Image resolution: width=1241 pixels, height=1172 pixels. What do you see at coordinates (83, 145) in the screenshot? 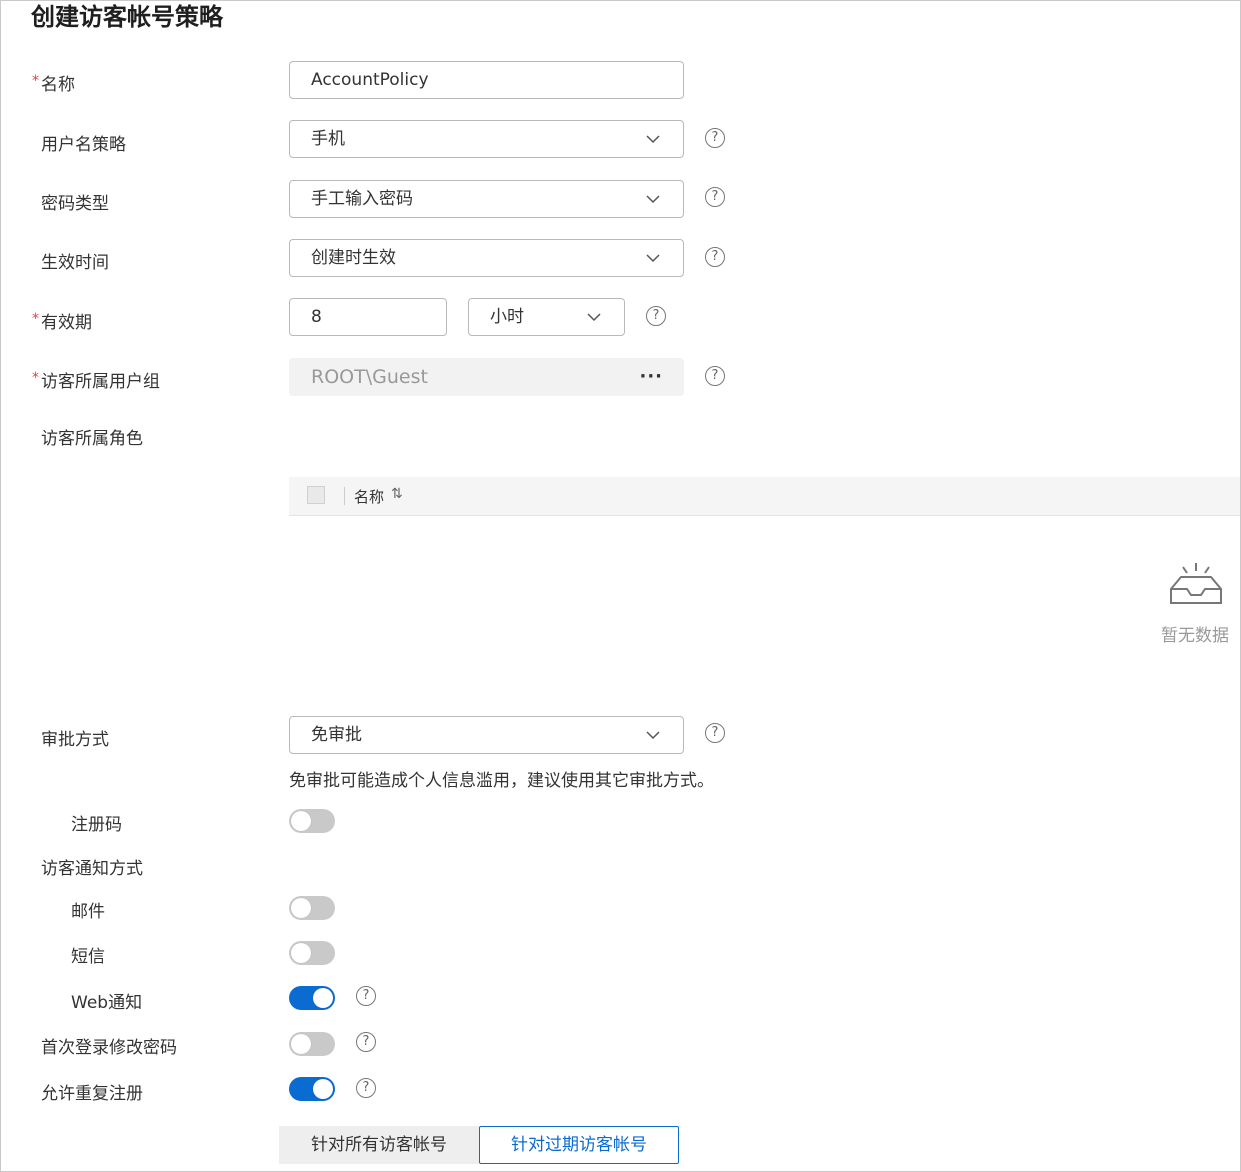
I see `username-policy-label: 用户名策略` at bounding box center [83, 145].